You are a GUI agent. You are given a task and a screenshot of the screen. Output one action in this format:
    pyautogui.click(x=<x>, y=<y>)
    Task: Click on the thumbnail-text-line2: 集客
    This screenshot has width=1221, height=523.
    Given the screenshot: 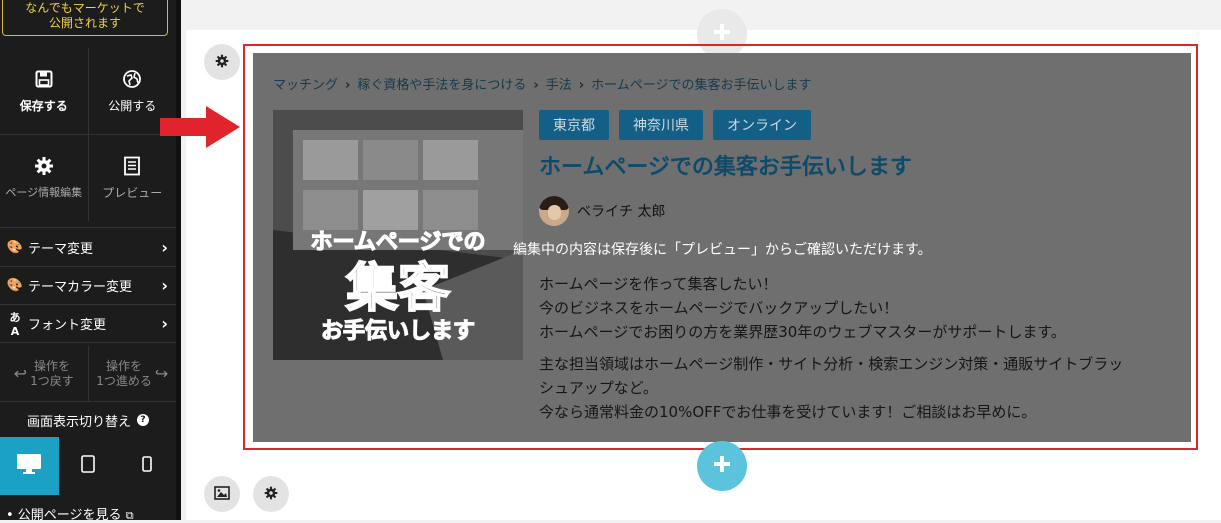 What is the action you would take?
    pyautogui.click(x=397, y=289)
    